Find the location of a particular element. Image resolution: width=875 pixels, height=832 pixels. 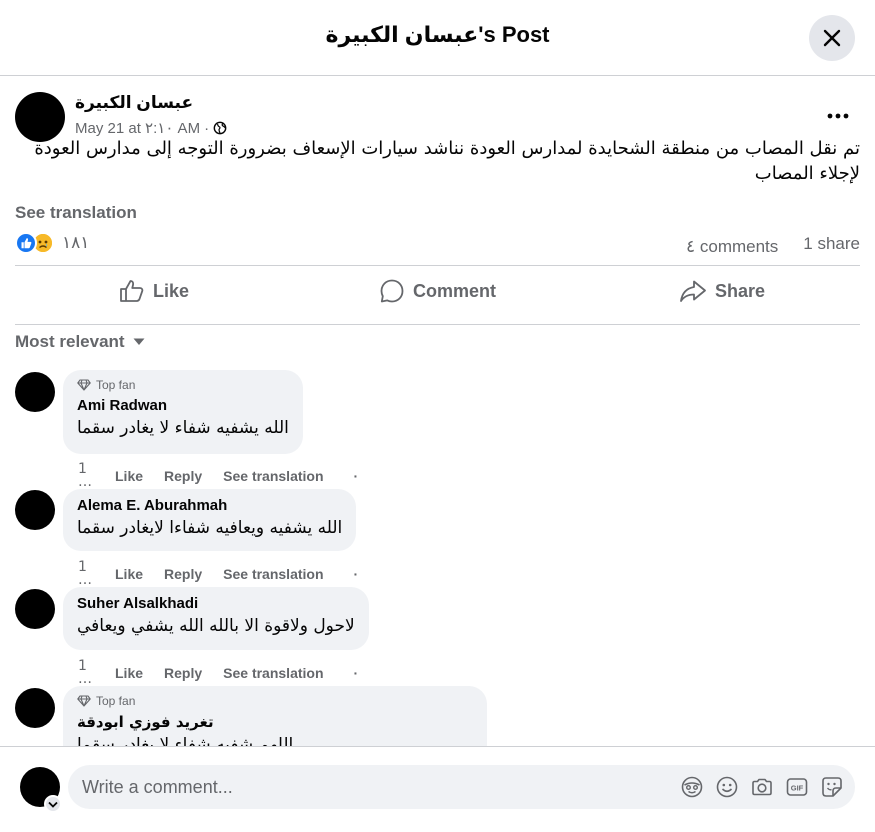

gif-icon: GIF is located at coordinates (797, 787).